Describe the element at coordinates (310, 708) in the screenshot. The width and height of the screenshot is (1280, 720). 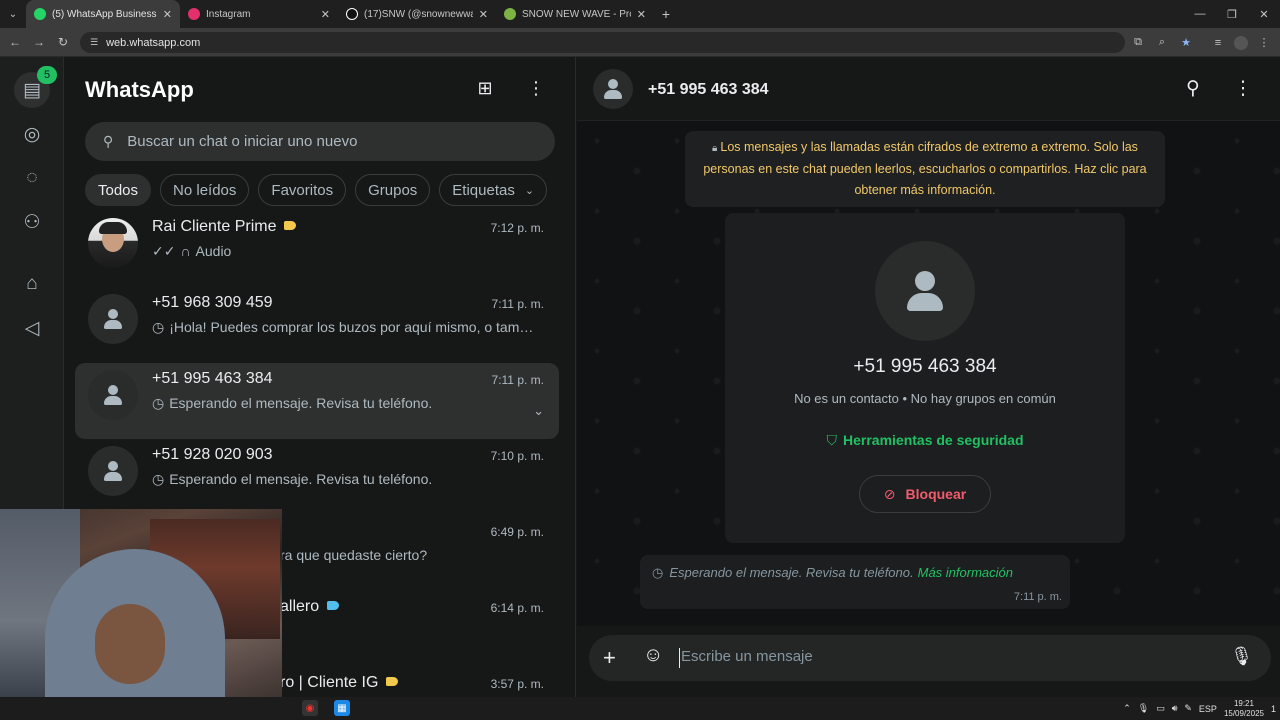
I see `record-app-icon: ◉` at that location.